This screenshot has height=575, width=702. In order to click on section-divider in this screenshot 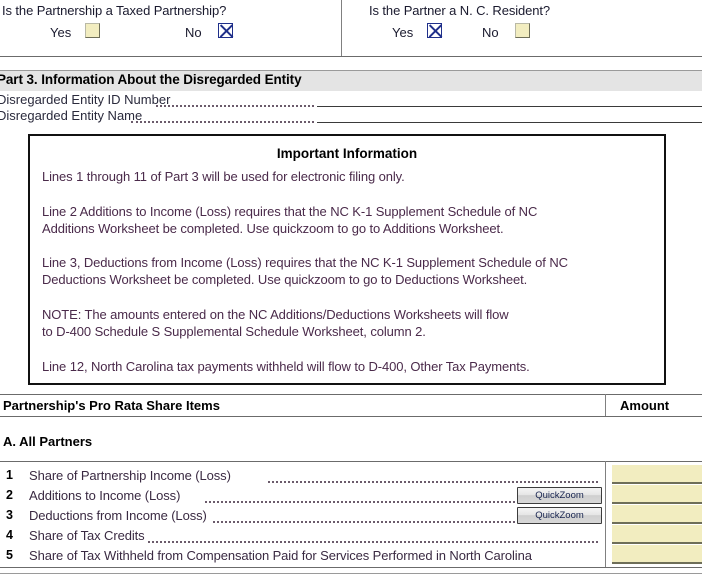, I will do `click(351, 56)`.